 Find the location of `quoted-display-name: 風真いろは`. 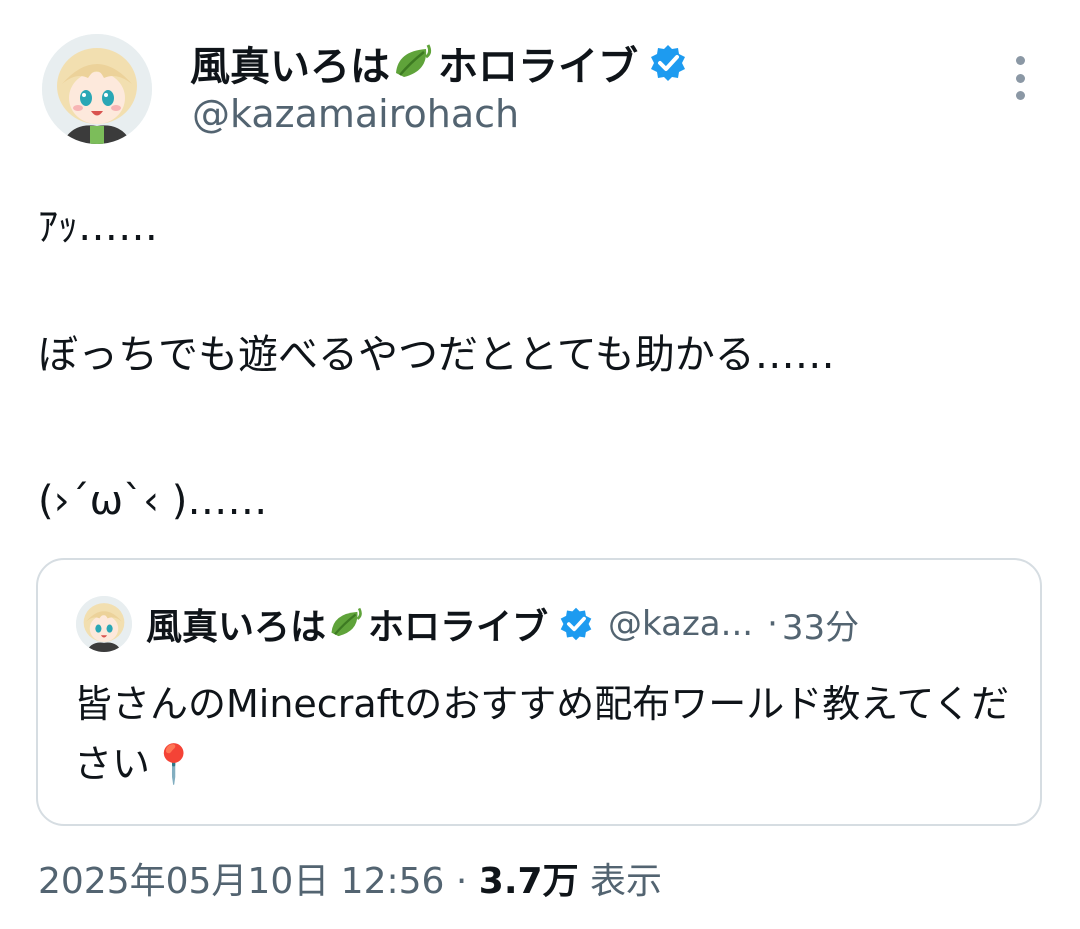

quoted-display-name: 風真いろは is located at coordinates (236, 627).